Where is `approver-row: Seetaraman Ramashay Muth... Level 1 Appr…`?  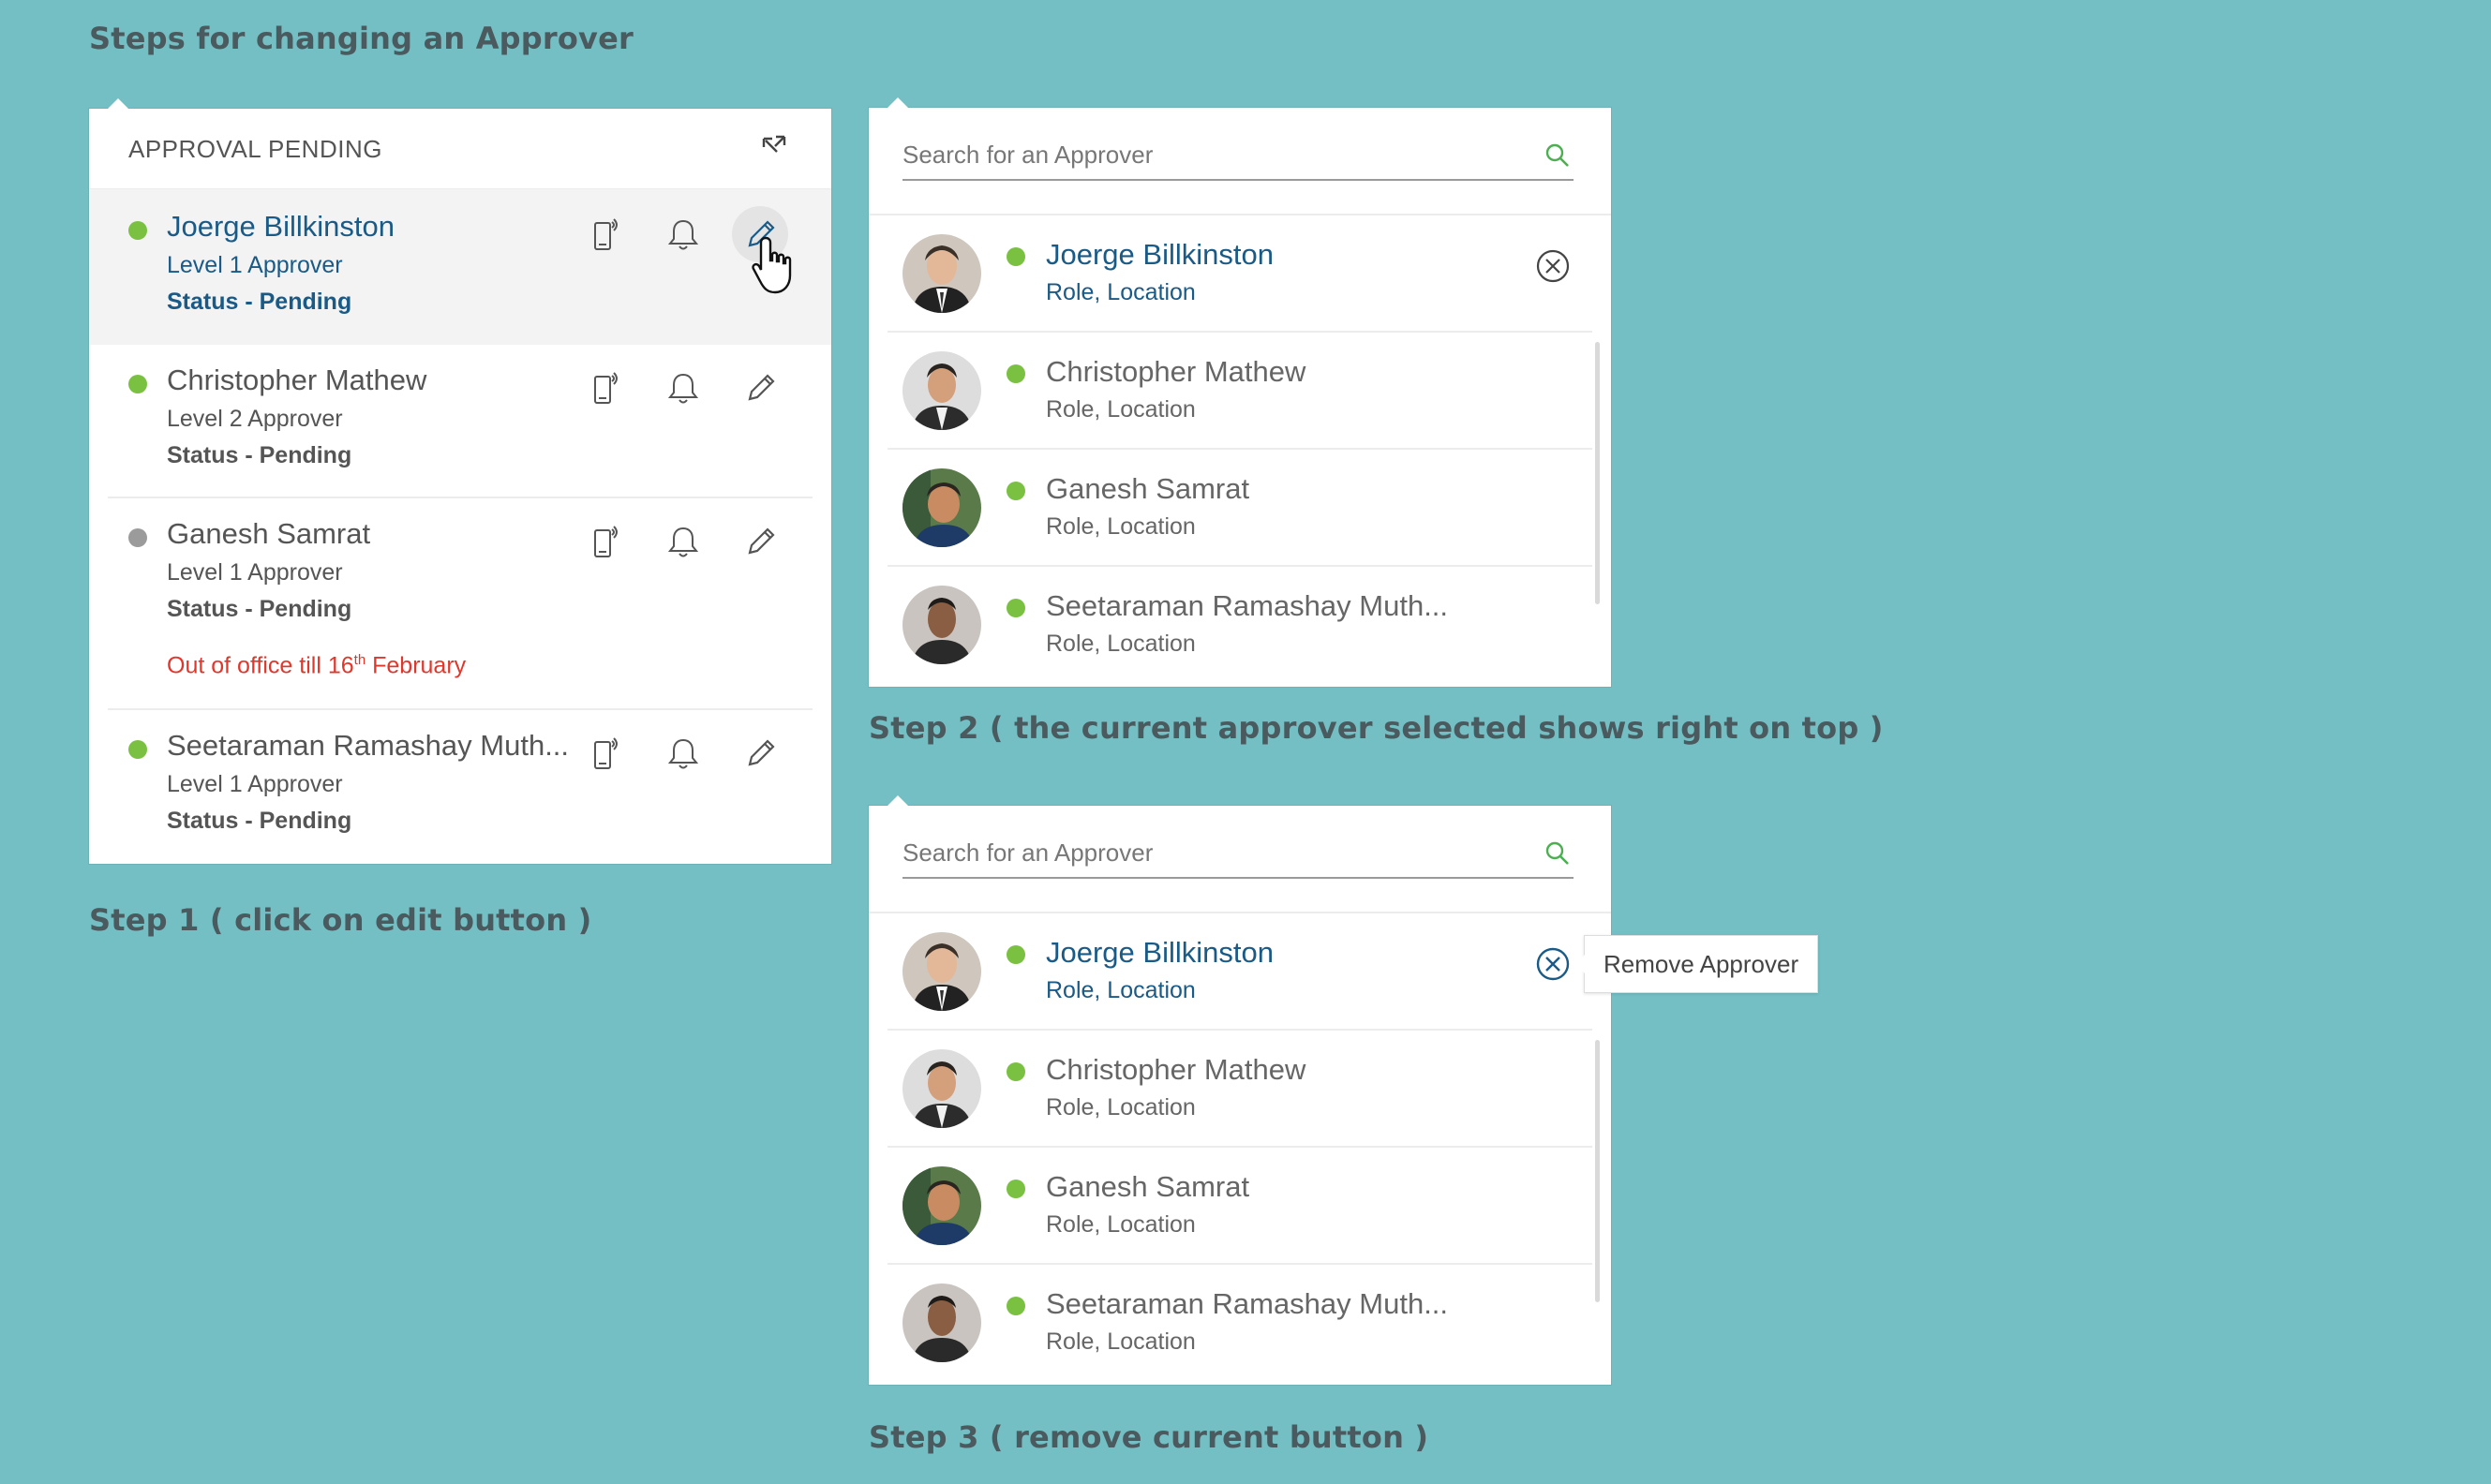
approver-row: Seetaraman Ramashay Muth... Level 1 Appr… is located at coordinates (460, 787).